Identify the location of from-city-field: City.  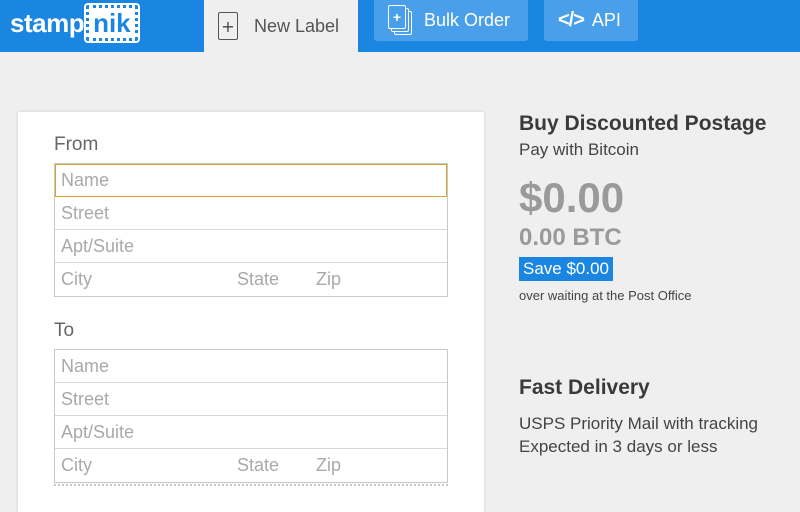
(76, 279).